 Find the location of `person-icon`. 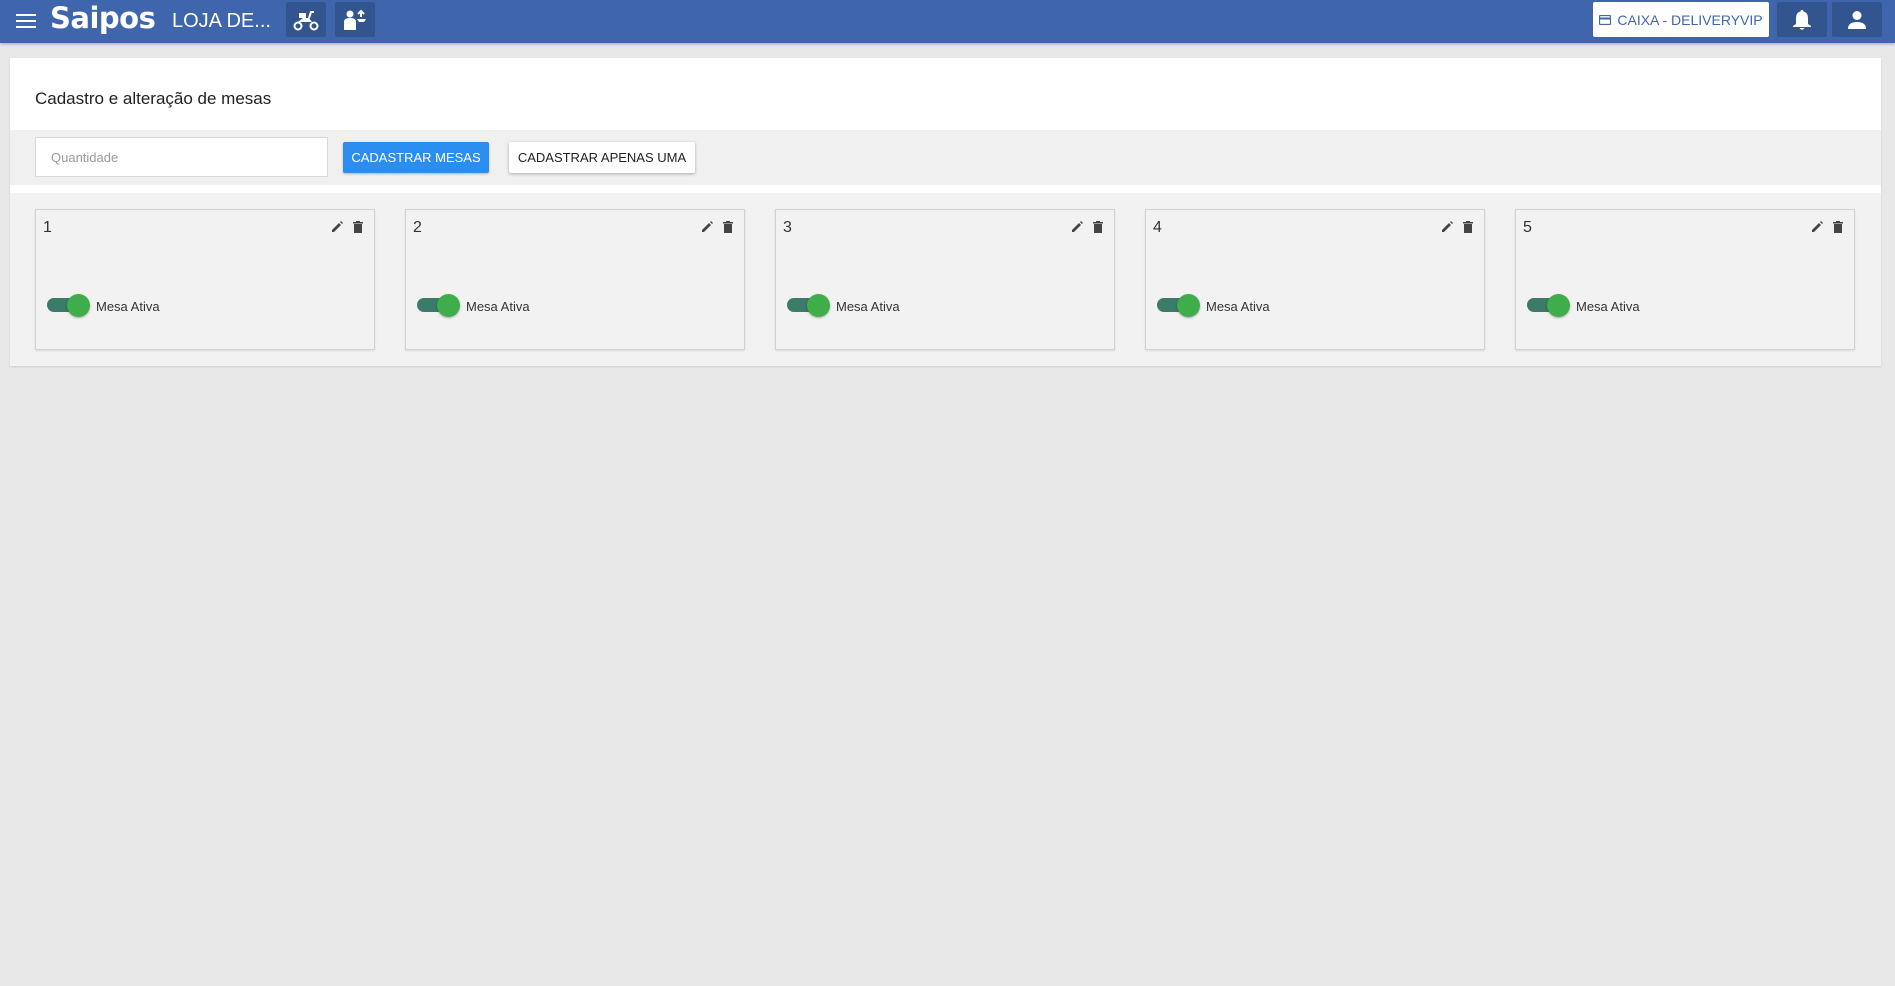

person-icon is located at coordinates (1857, 19).